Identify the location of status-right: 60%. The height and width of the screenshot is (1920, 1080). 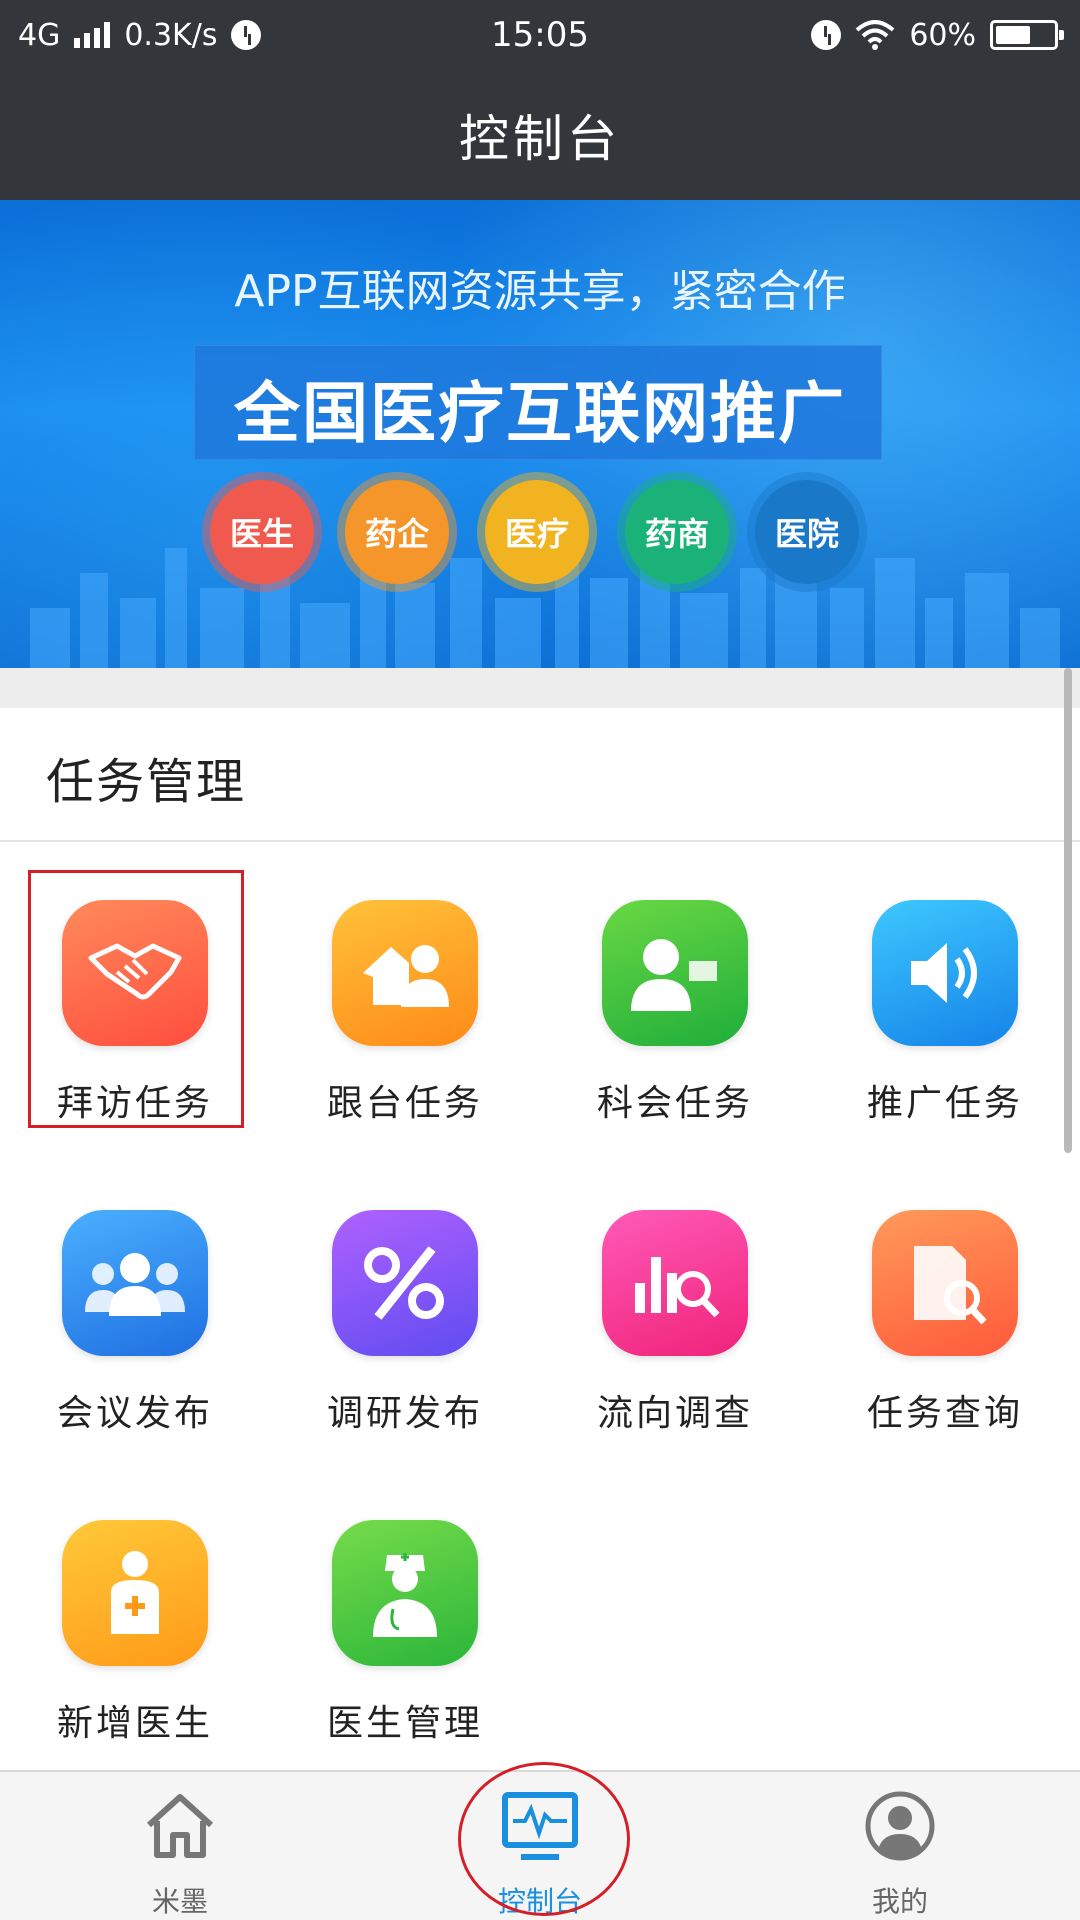
(937, 35).